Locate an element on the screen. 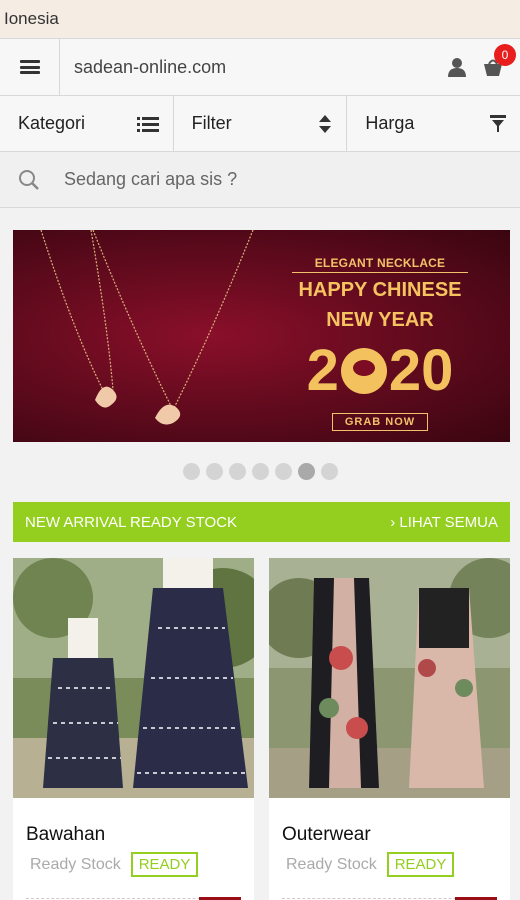 The height and width of the screenshot is (900, 520). cart-button: 0 is located at coordinates (497, 63).